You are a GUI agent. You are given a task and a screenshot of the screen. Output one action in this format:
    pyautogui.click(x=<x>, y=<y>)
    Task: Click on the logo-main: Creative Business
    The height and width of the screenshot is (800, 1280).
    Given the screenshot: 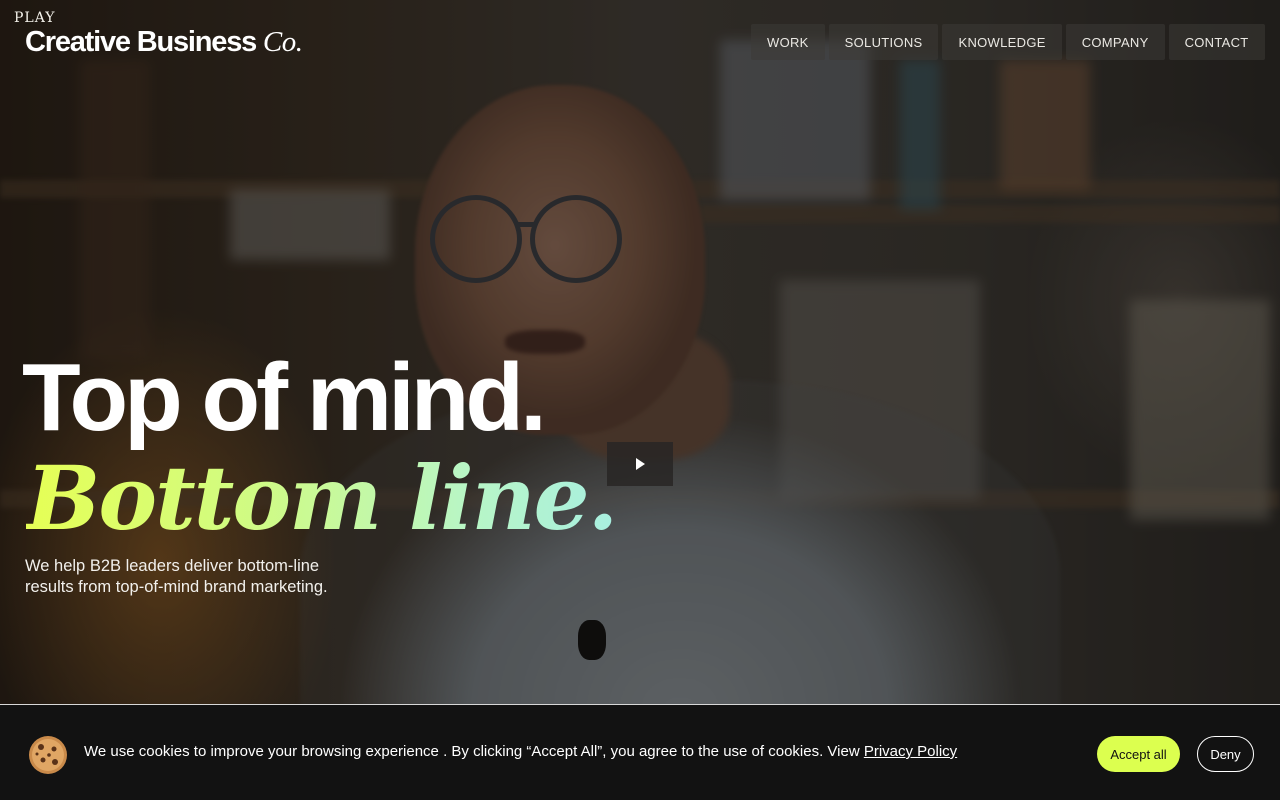 What is the action you would take?
    pyautogui.click(x=144, y=42)
    